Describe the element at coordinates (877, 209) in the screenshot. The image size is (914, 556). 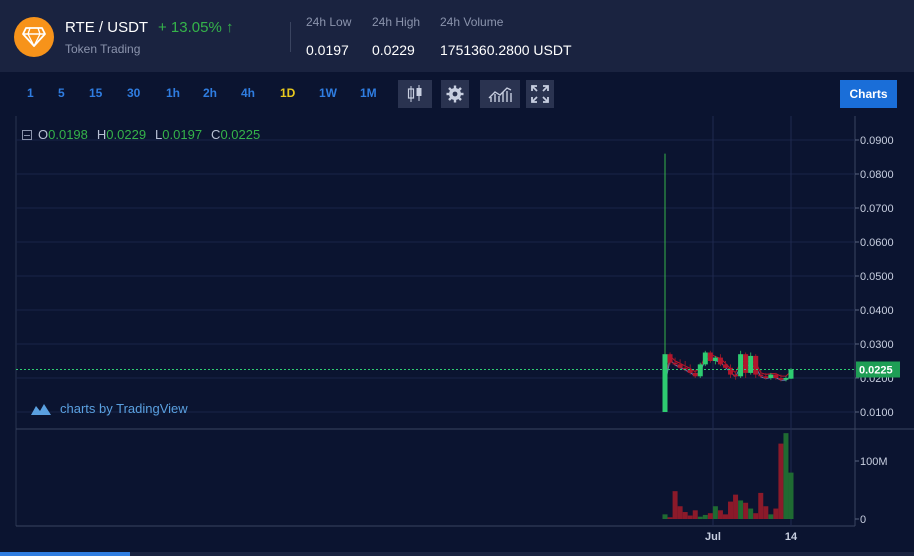
I see `price-tick-label: 0.0700` at that location.